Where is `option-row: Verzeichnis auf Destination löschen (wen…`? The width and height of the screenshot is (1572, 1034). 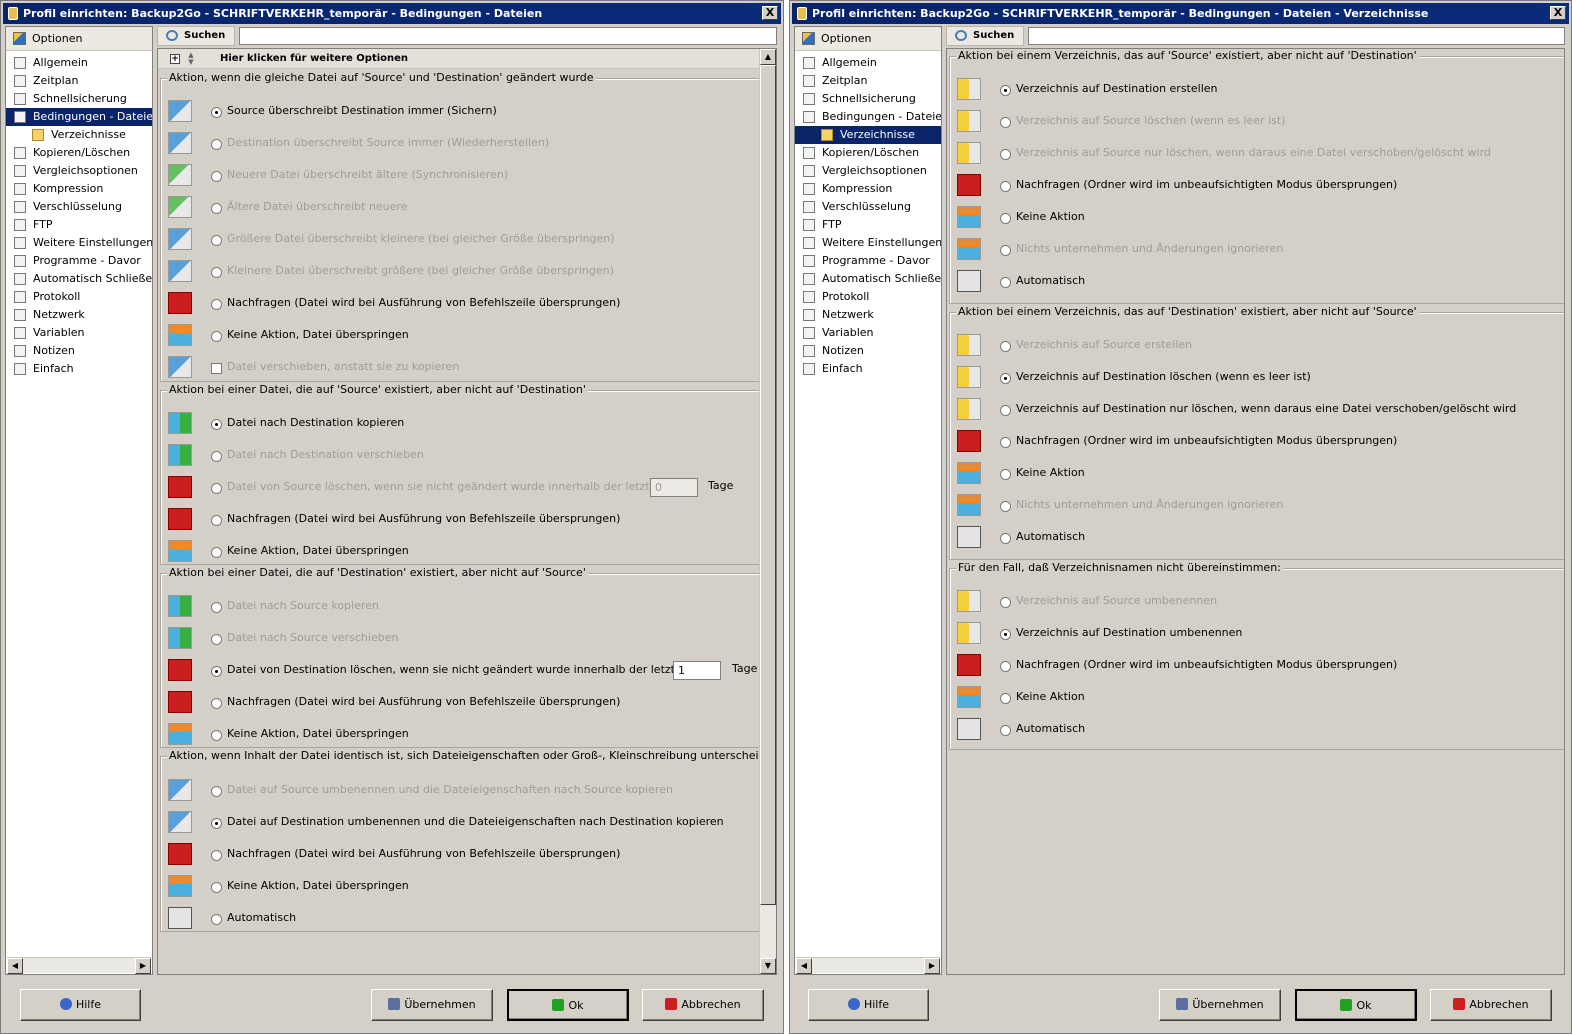 option-row: Verzeichnis auf Destination löschen (wen… is located at coordinates (1257, 378).